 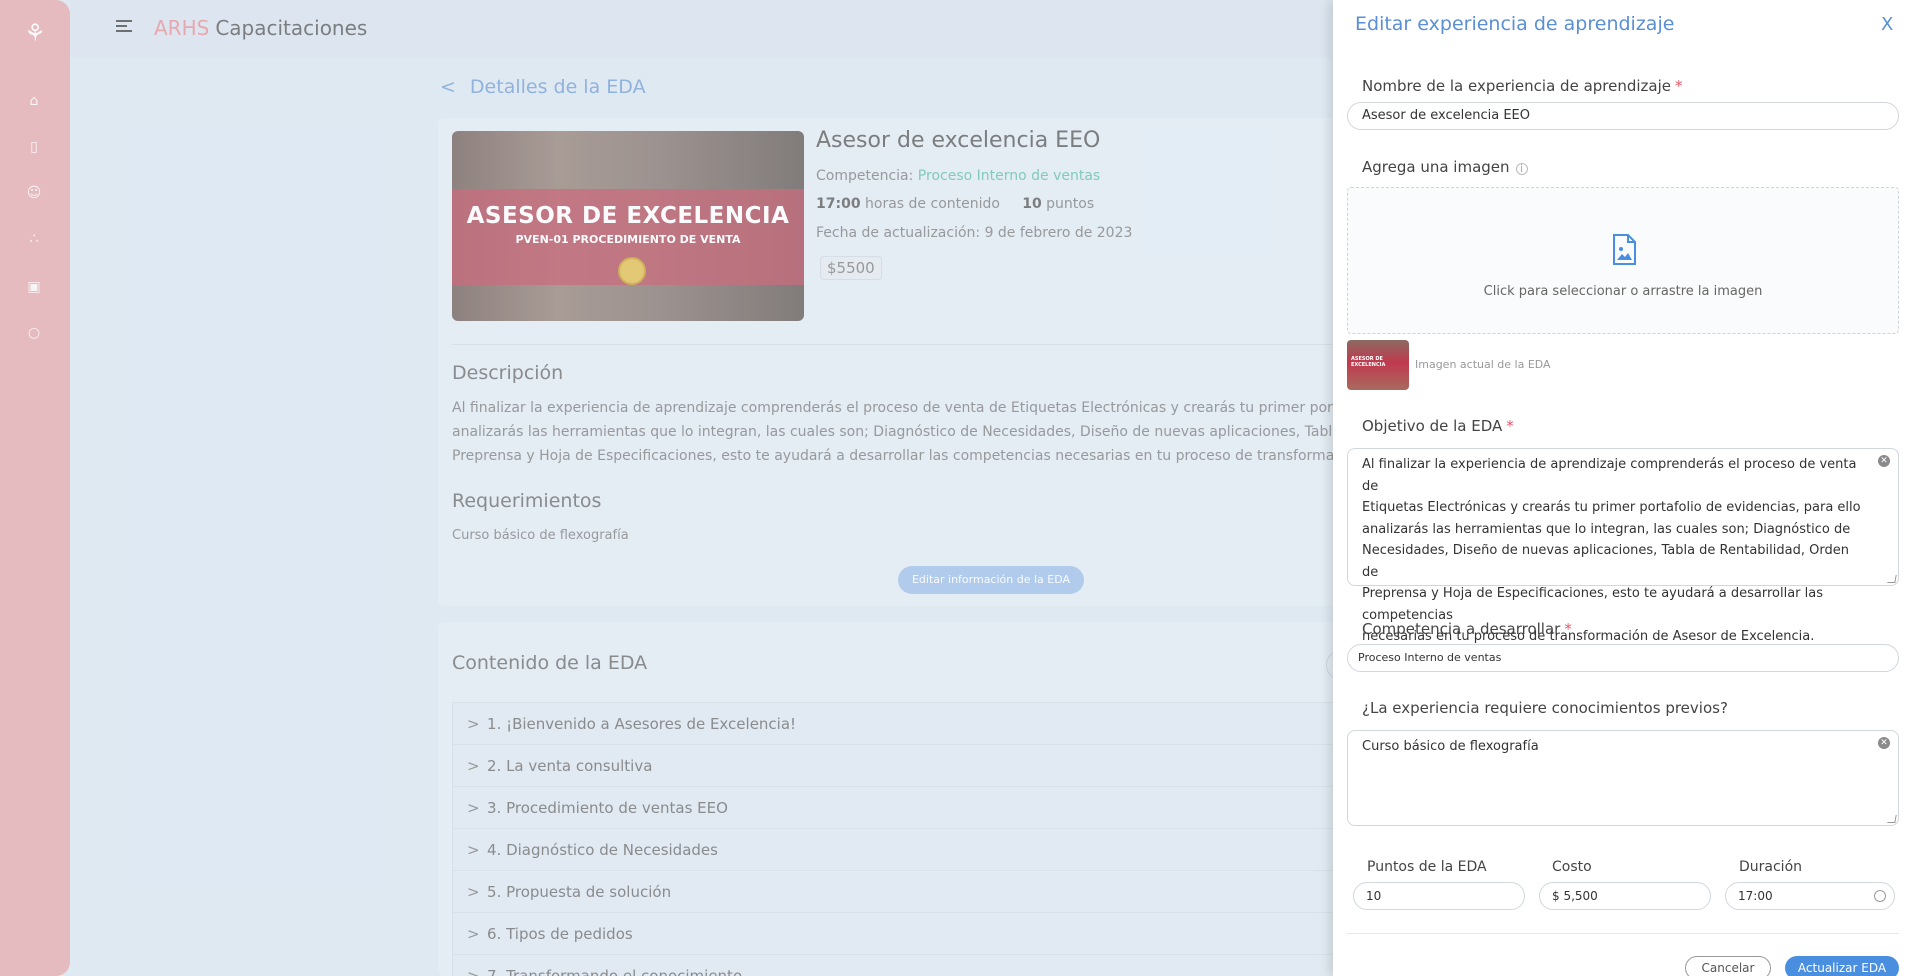 I want to click on close-icon: X, so click(x=1887, y=24).